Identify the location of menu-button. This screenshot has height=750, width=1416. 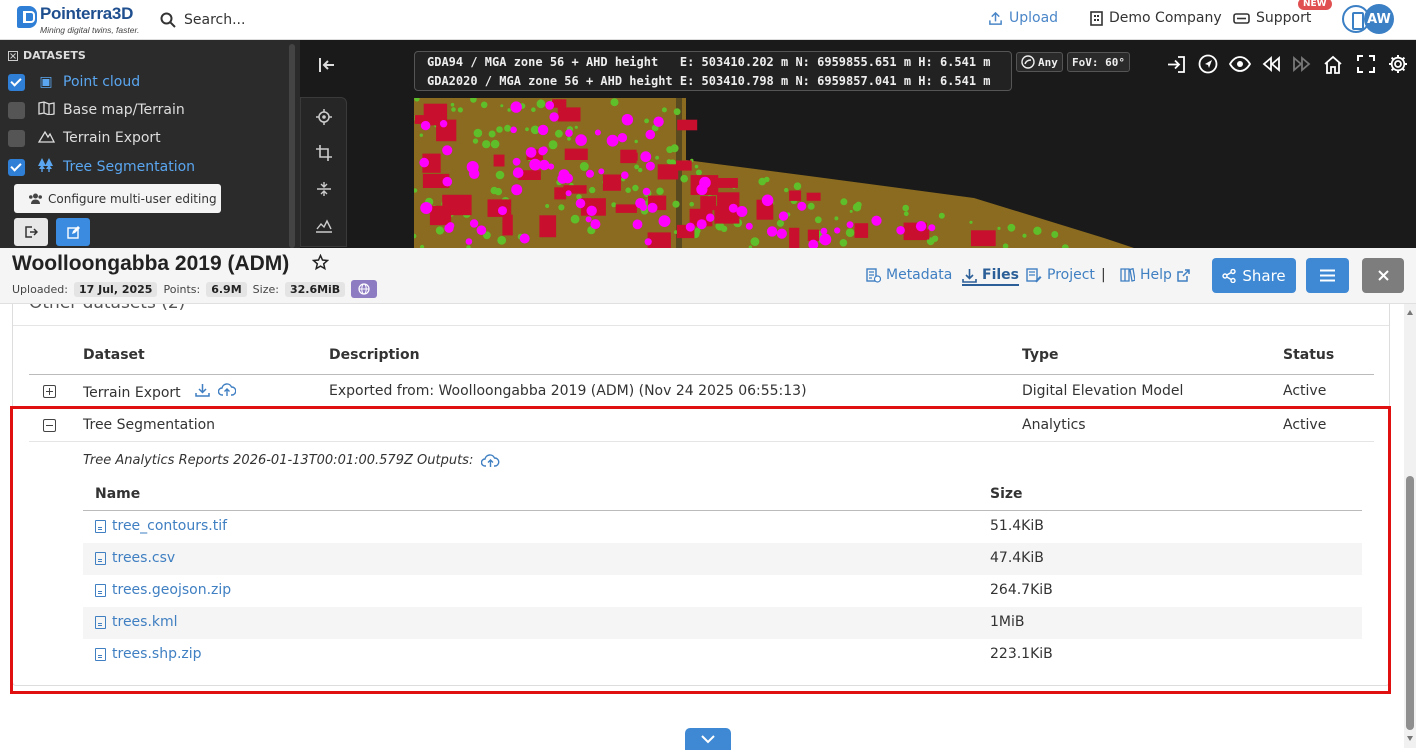
(1327, 275).